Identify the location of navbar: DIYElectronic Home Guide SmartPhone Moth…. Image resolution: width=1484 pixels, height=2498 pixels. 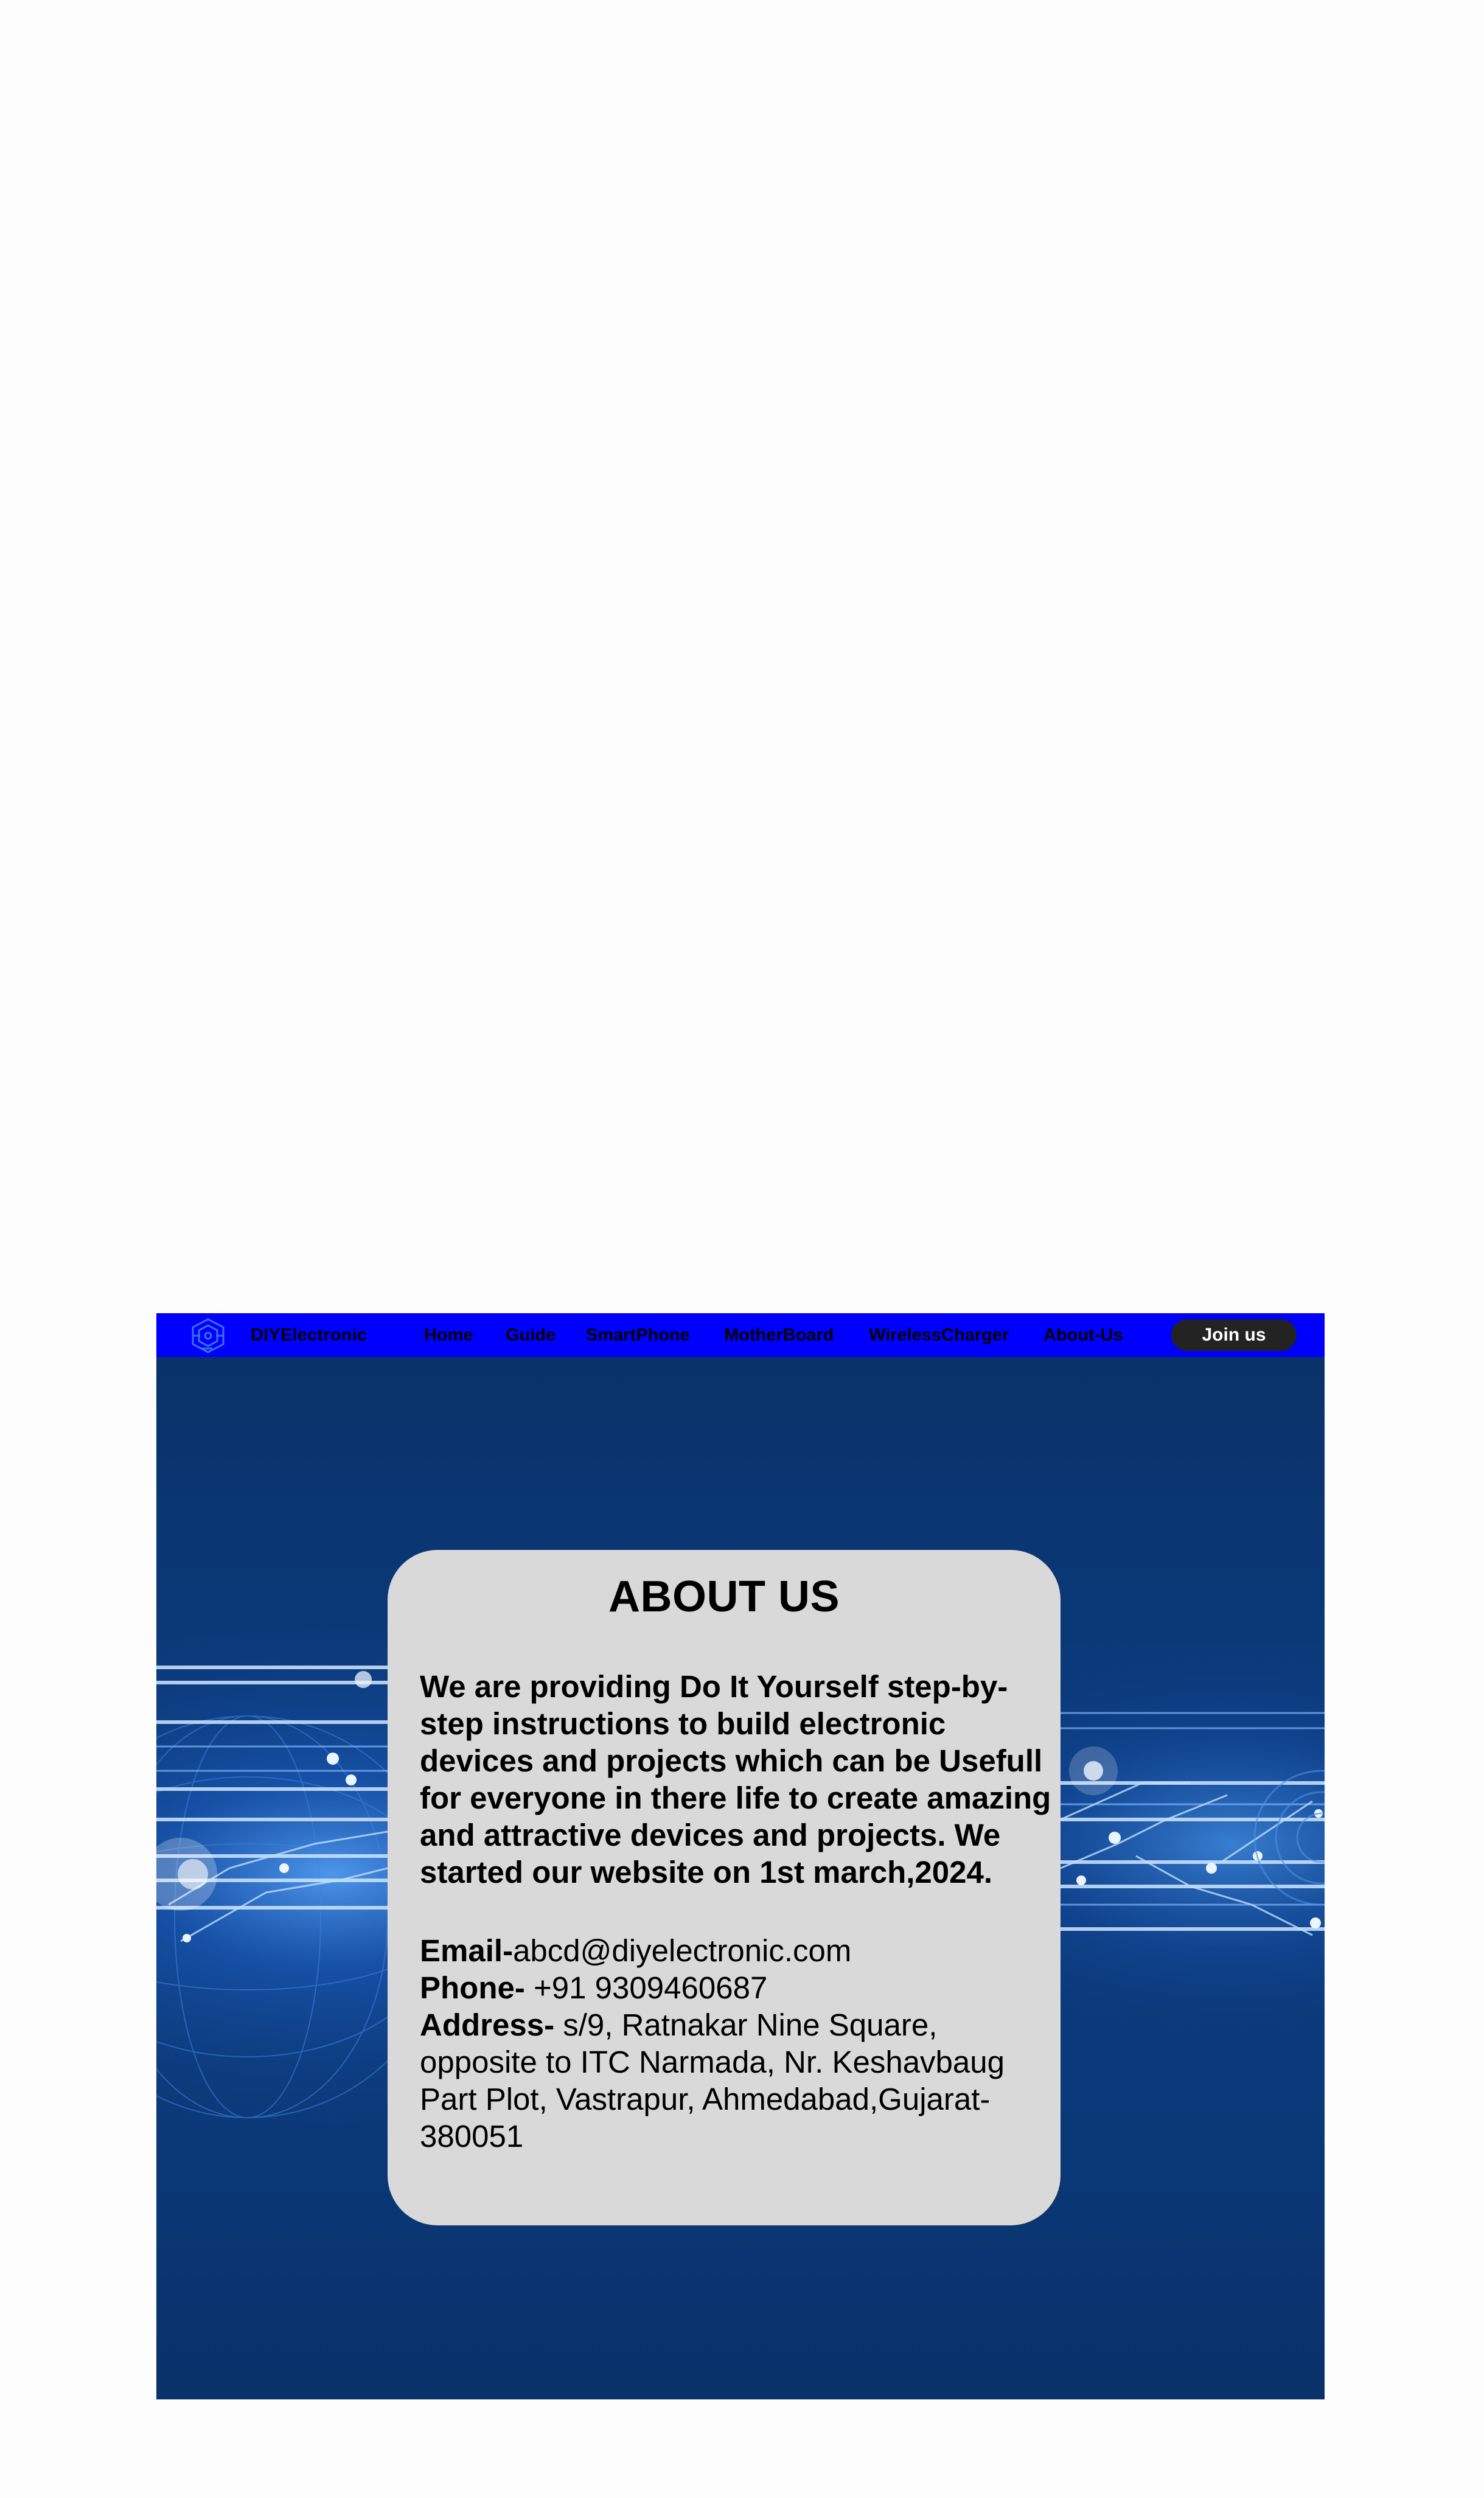
(740, 1335).